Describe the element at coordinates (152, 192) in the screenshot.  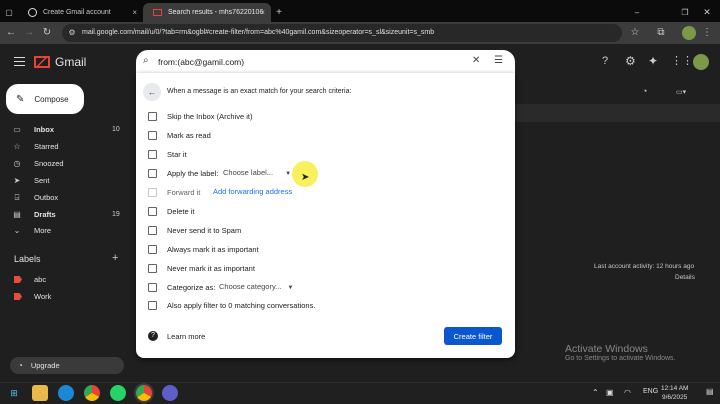
I see `checkbox-disabled` at that location.